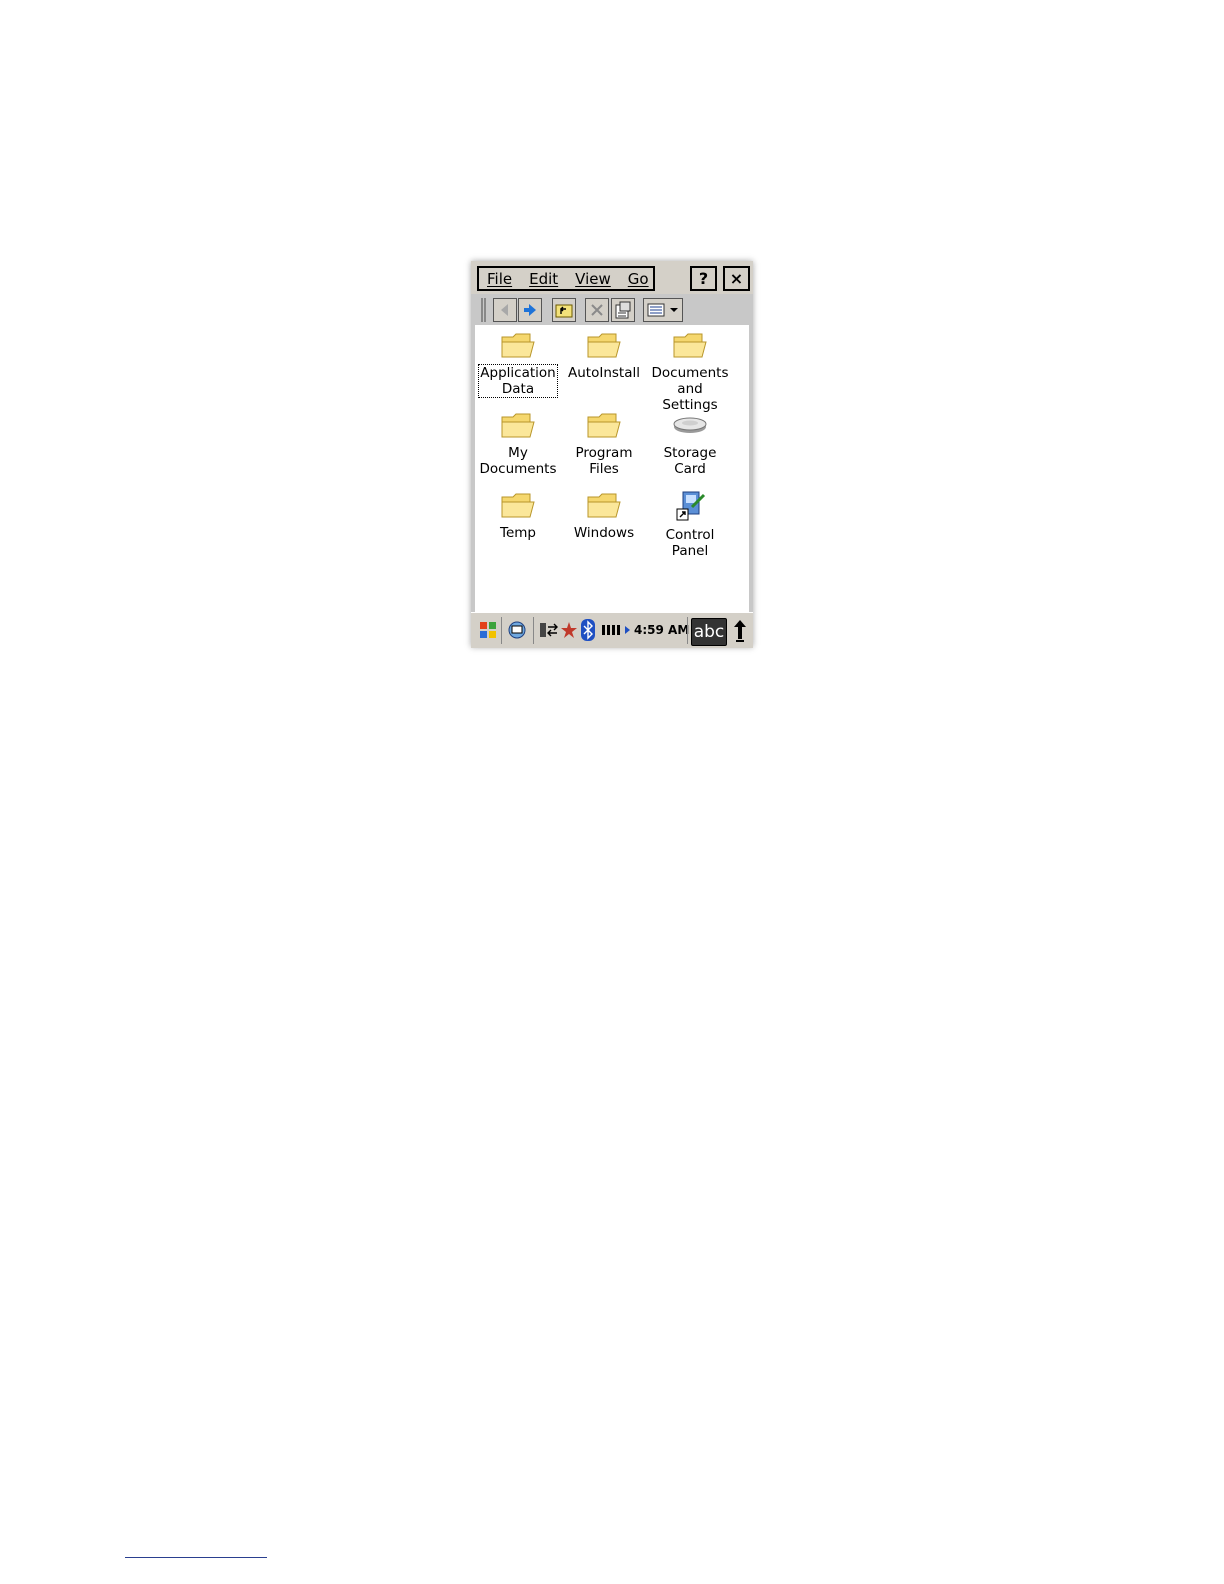 Image resolution: width=1224 pixels, height=1584 pixels. I want to click on properties-icon, so click(623, 310).